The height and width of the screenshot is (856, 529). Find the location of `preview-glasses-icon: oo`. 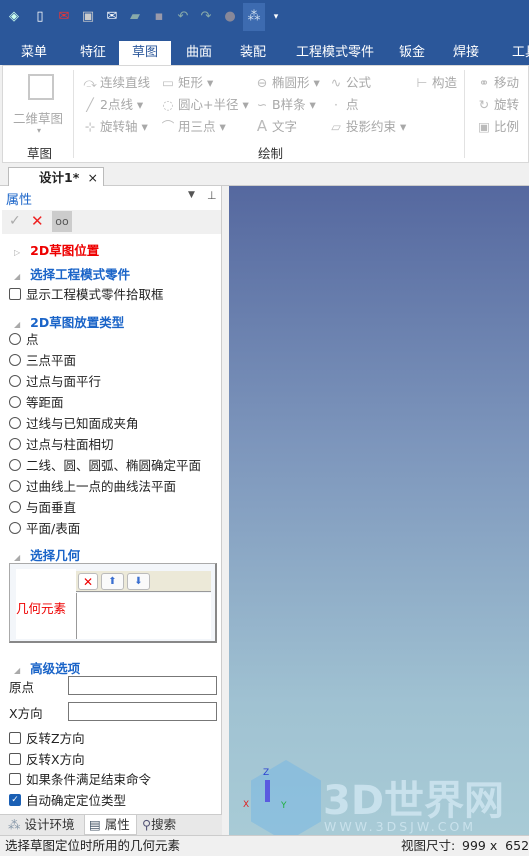

preview-glasses-icon: oo is located at coordinates (62, 221).